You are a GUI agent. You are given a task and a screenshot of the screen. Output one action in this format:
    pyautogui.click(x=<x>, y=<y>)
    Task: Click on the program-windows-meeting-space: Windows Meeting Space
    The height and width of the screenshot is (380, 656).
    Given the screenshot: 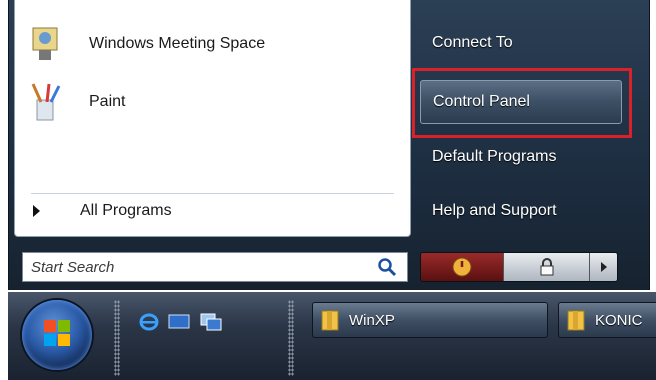 What is the action you would take?
    pyautogui.click(x=215, y=44)
    